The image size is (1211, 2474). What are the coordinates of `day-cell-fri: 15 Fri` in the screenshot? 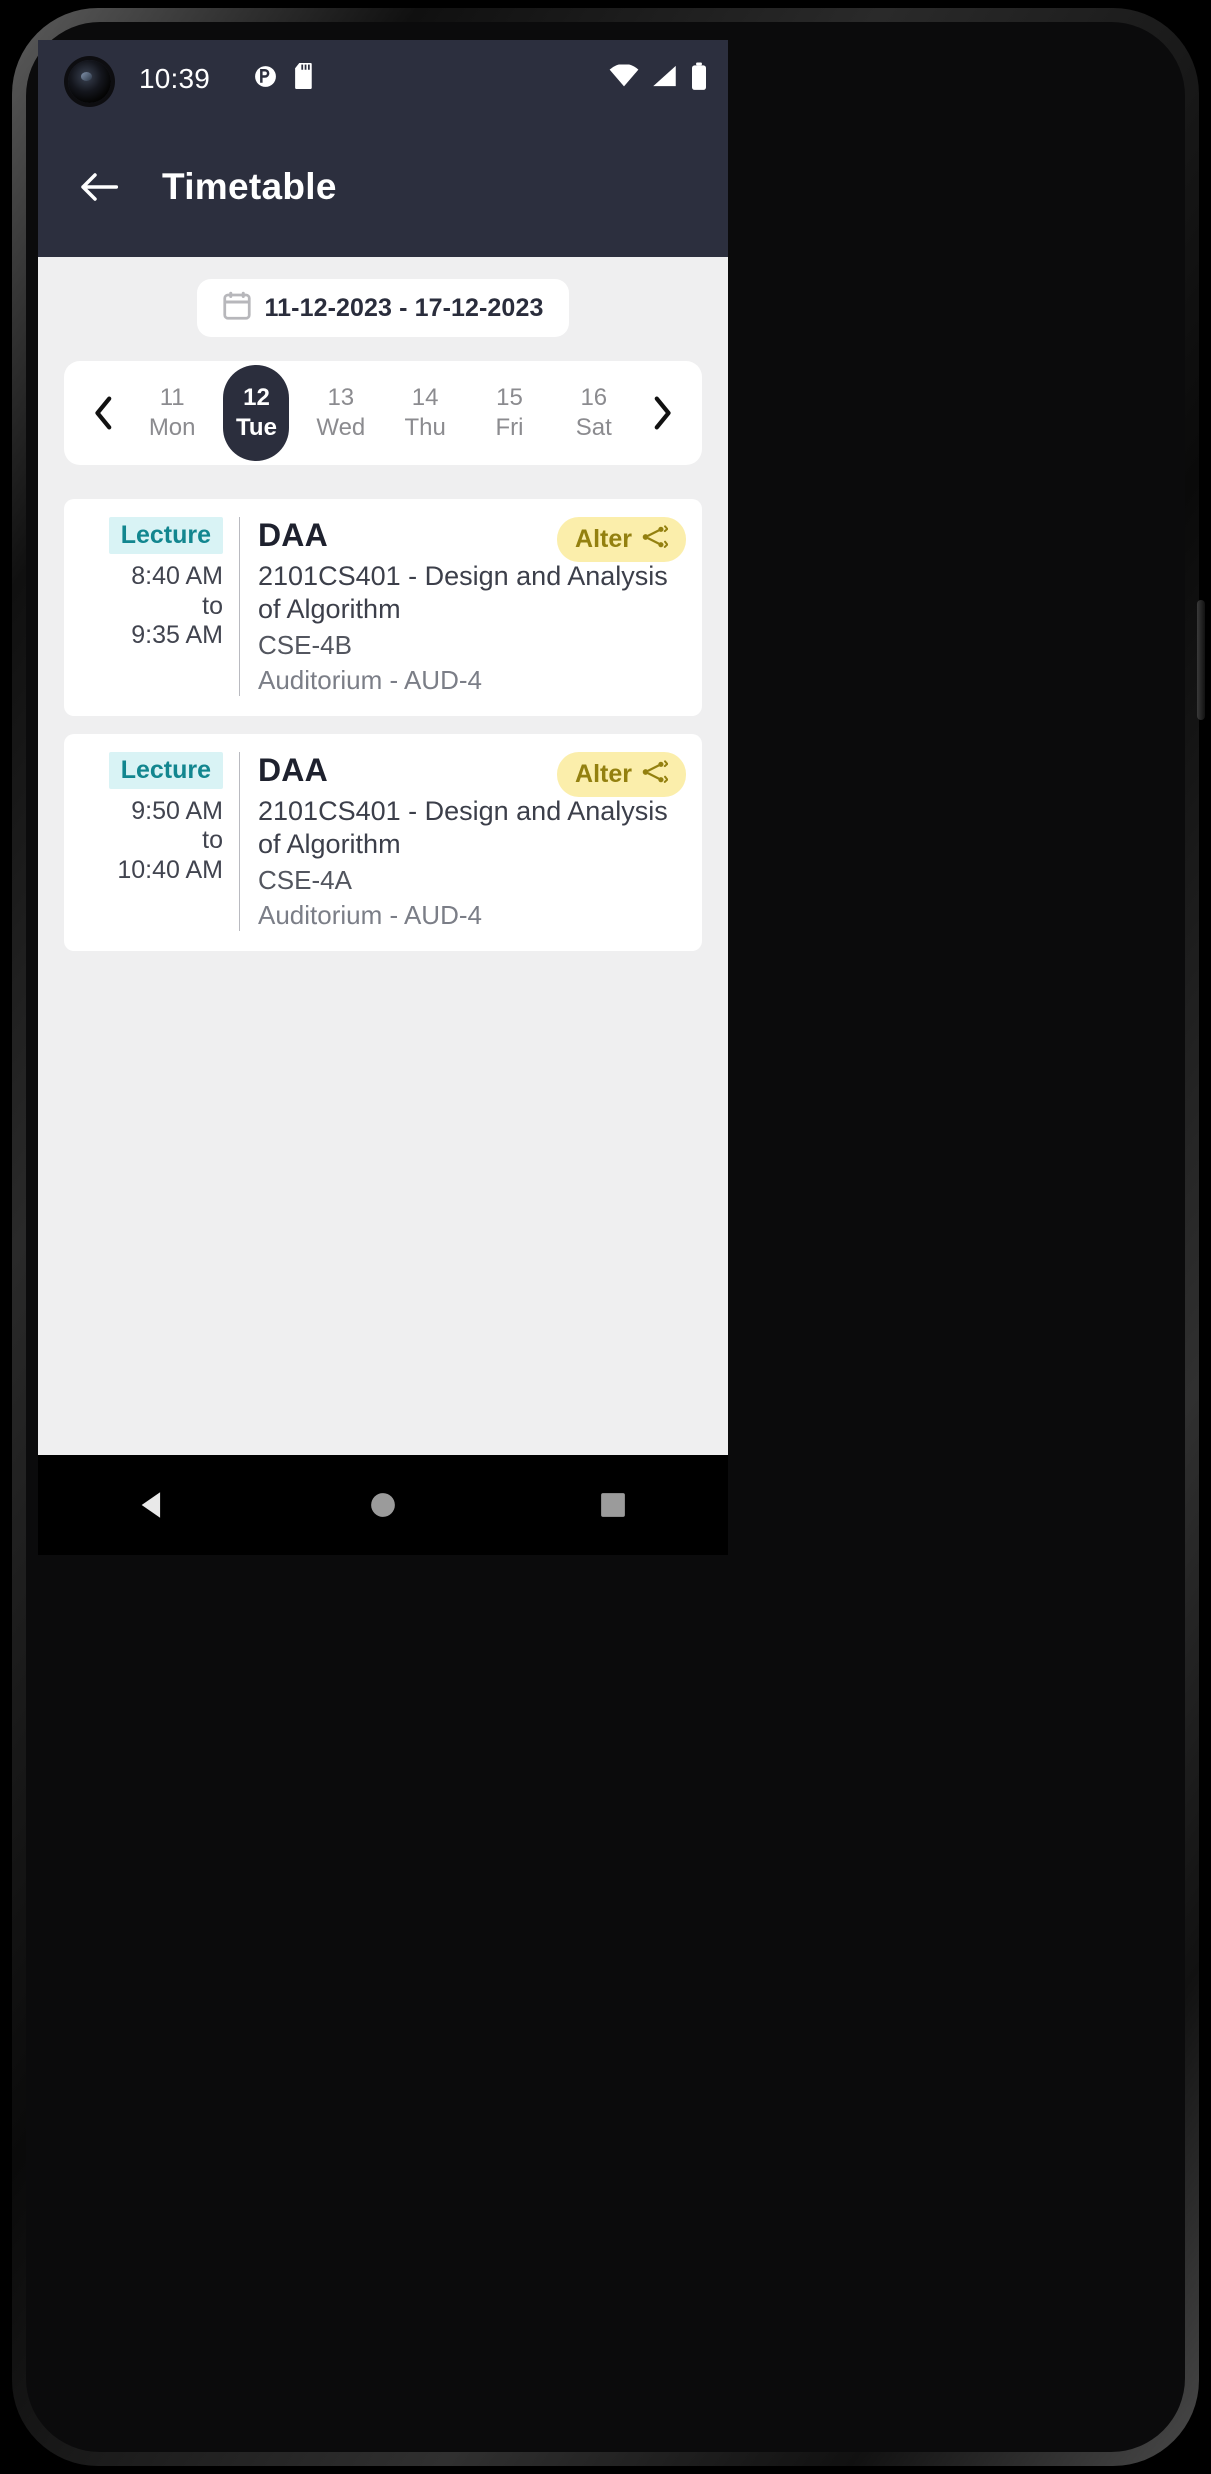 It's located at (509, 413).